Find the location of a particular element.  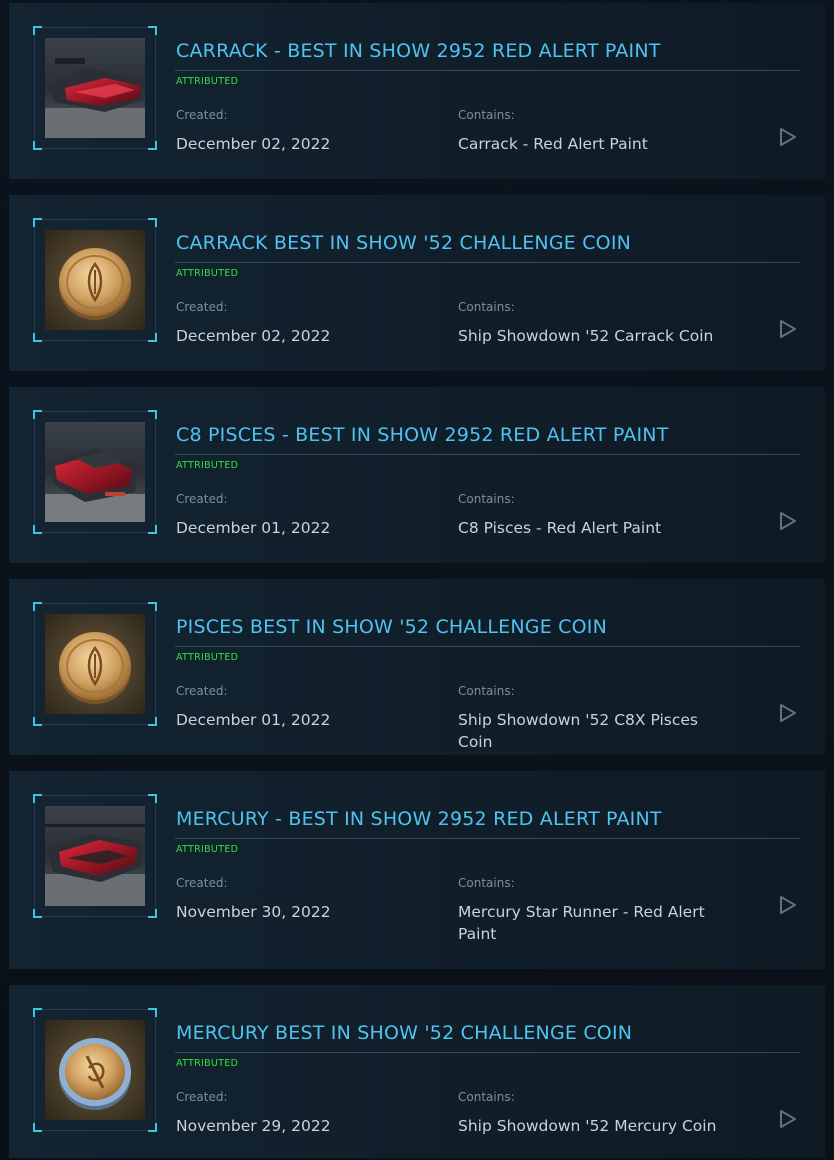

item-title: CARRACK BEST IN SHOW '52 CHALLENGE COIN is located at coordinates (404, 243).